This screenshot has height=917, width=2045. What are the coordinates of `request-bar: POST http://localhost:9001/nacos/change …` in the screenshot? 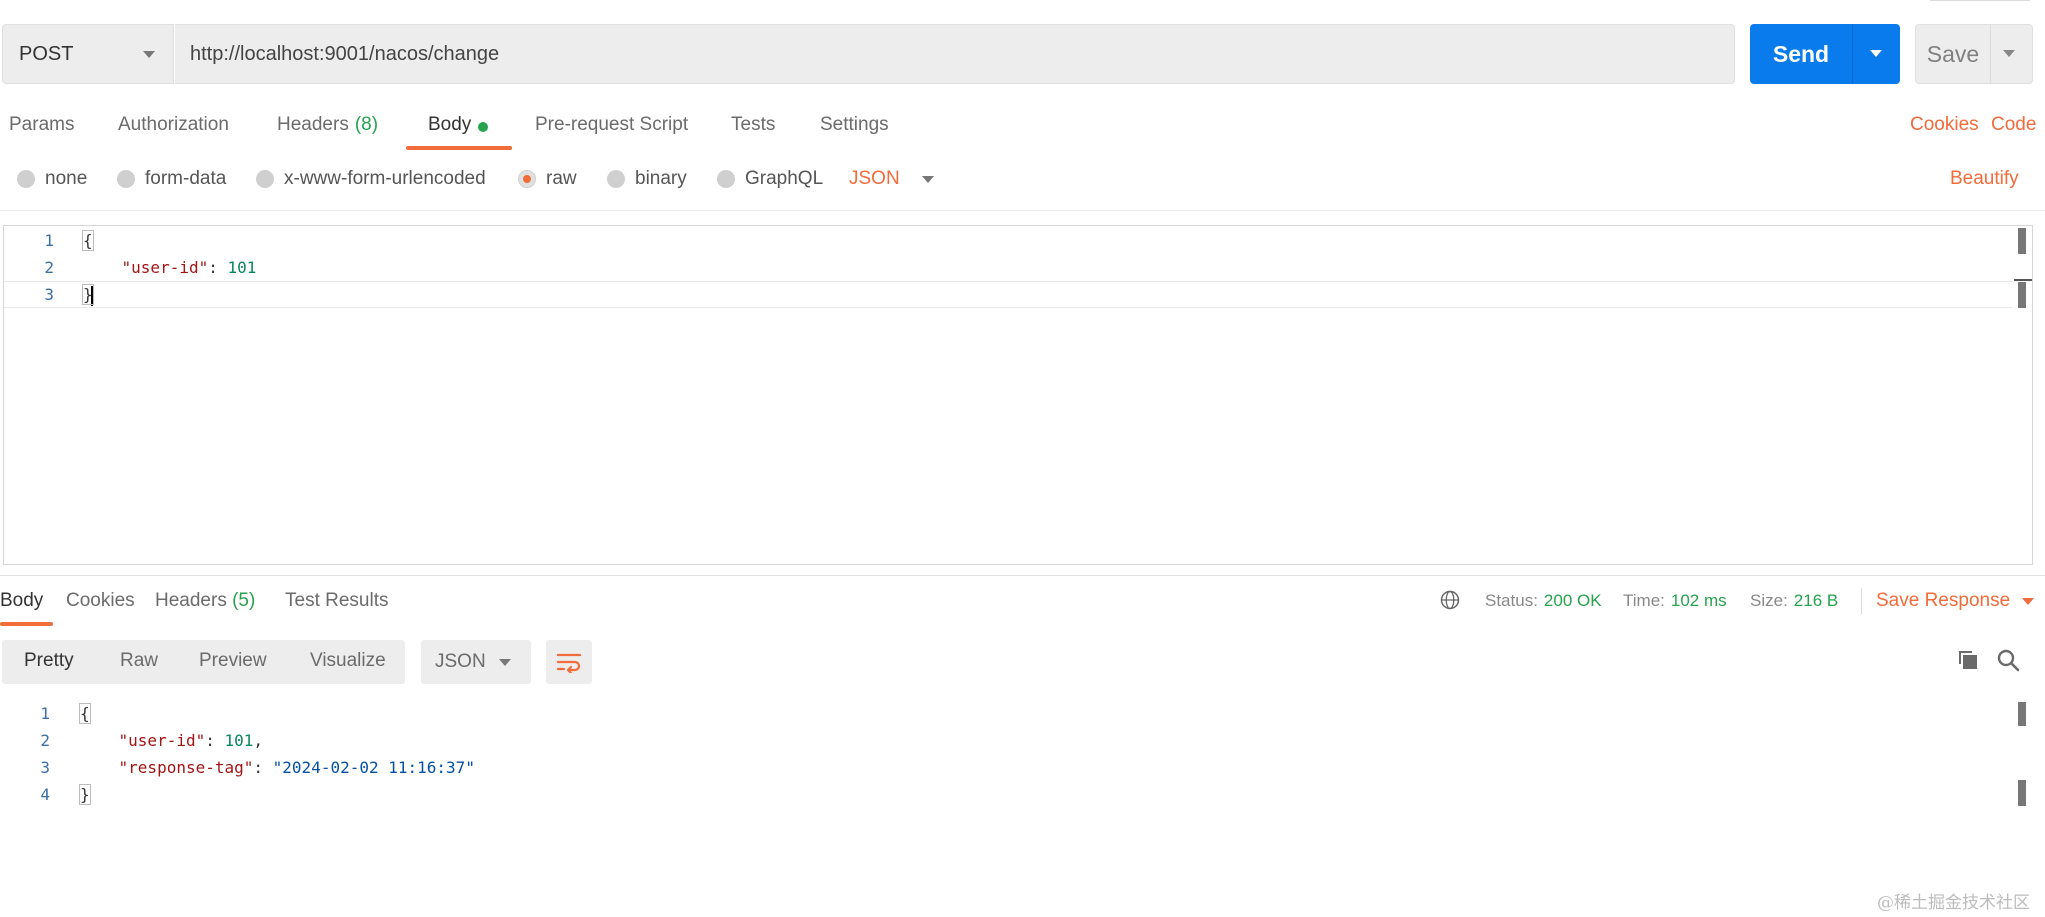 It's located at (1022, 54).